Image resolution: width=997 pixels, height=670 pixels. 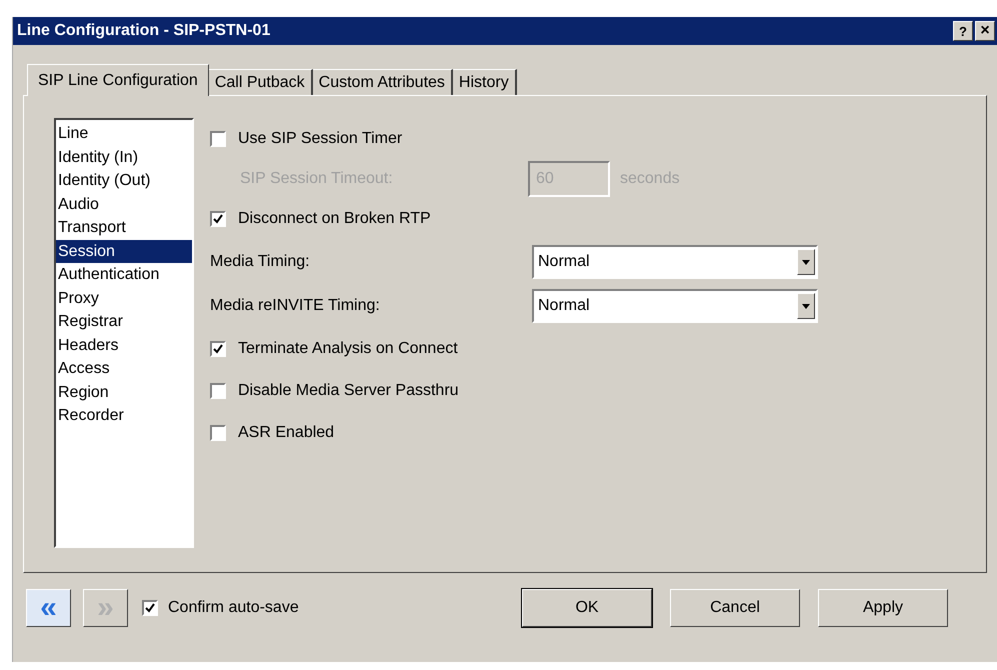 I want to click on tab: SIP Line Configuration, so click(x=118, y=80).